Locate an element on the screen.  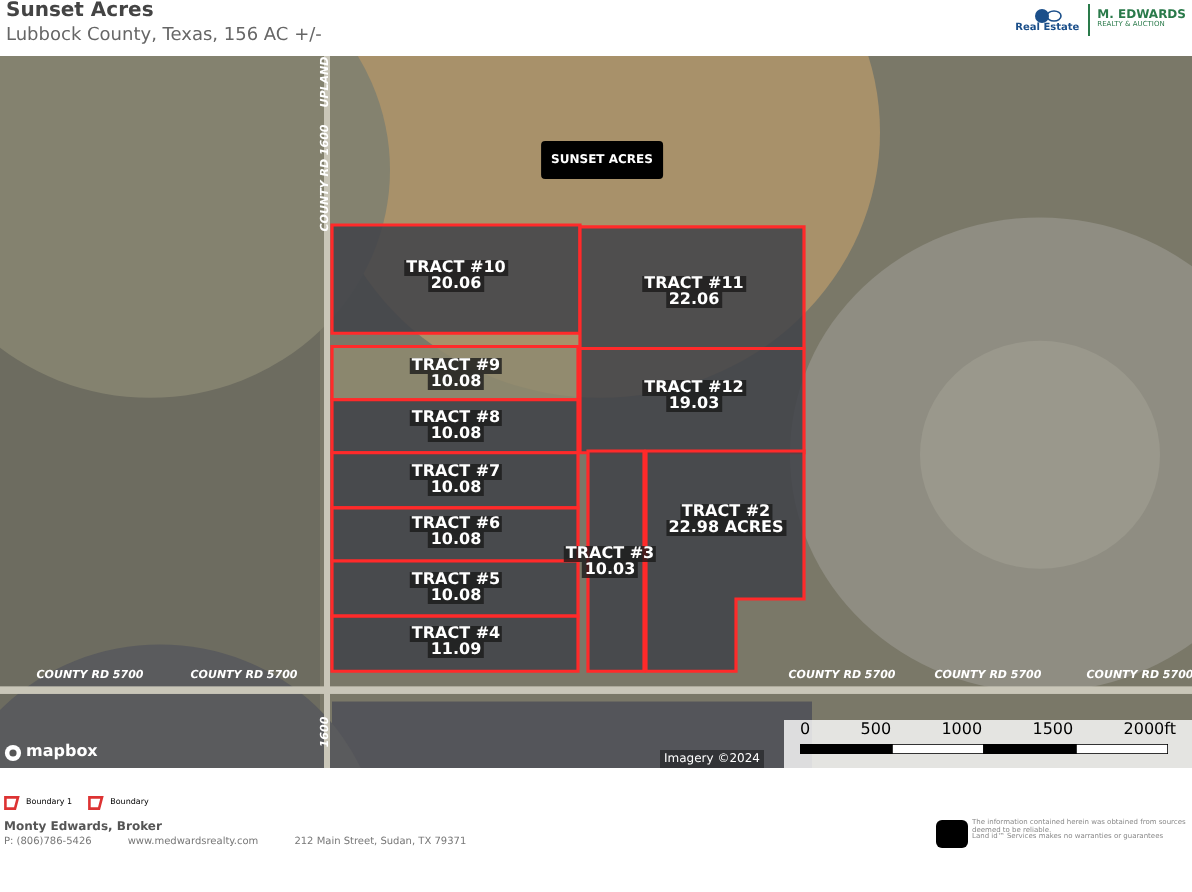
scale-label: 1500 is located at coordinates (1053, 730).